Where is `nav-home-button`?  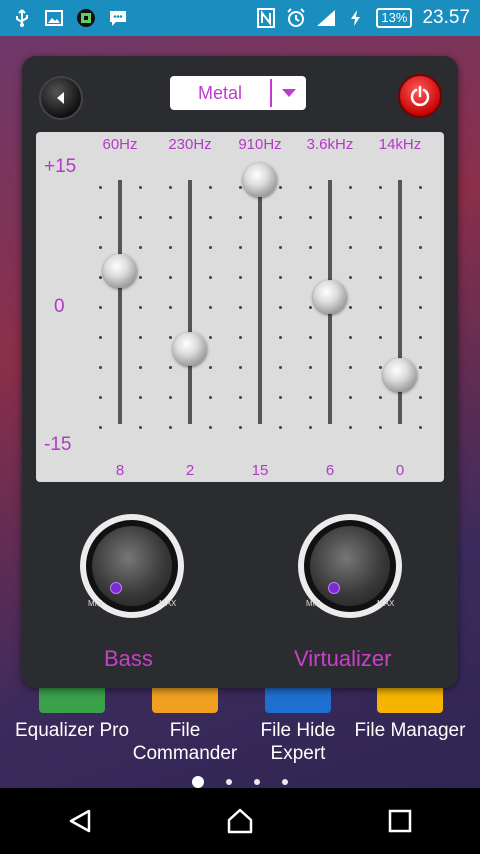 nav-home-button is located at coordinates (240, 821).